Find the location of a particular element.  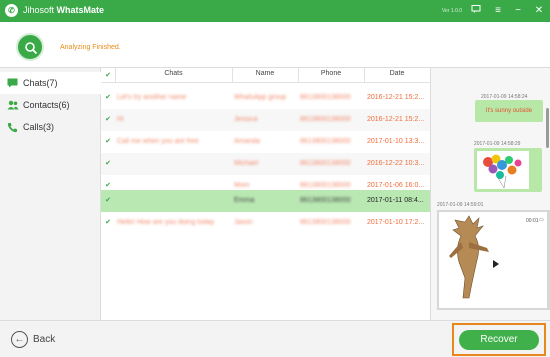

back-button: ← Back is located at coordinates (41, 339).